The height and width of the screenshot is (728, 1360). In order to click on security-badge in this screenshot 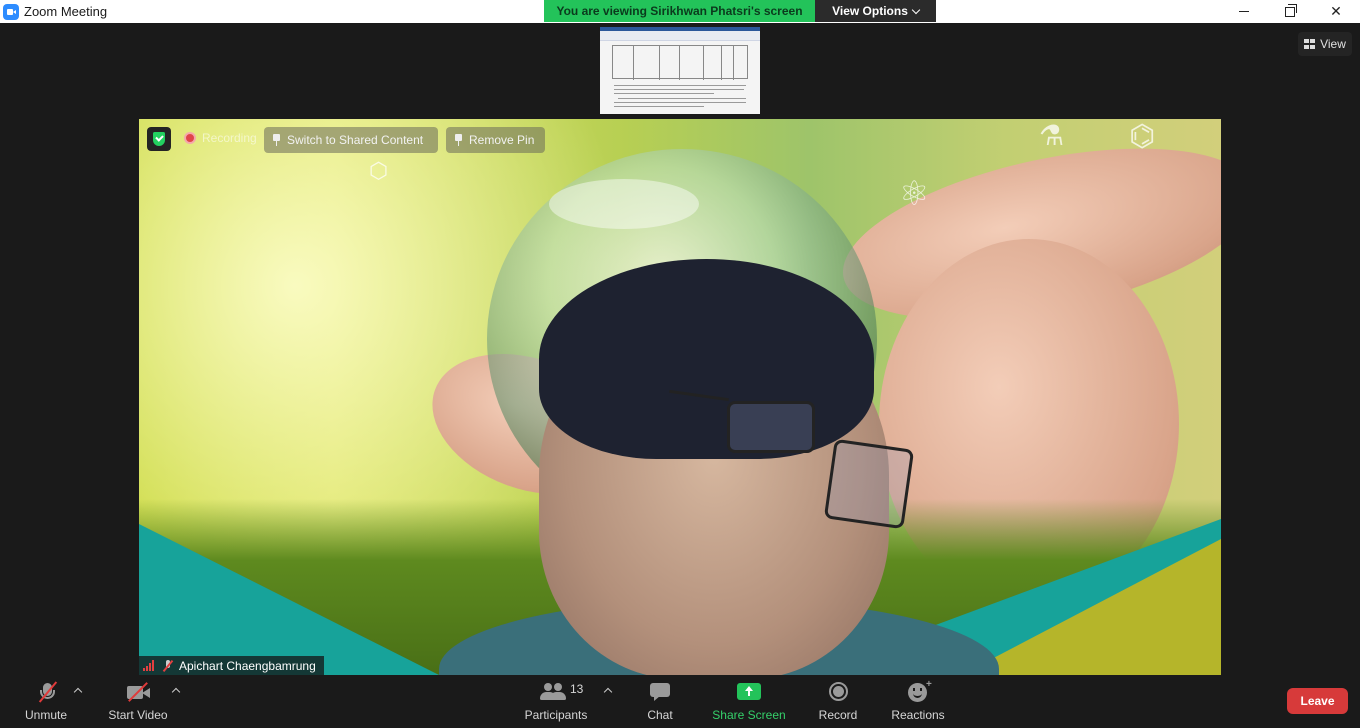, I will do `click(159, 139)`.